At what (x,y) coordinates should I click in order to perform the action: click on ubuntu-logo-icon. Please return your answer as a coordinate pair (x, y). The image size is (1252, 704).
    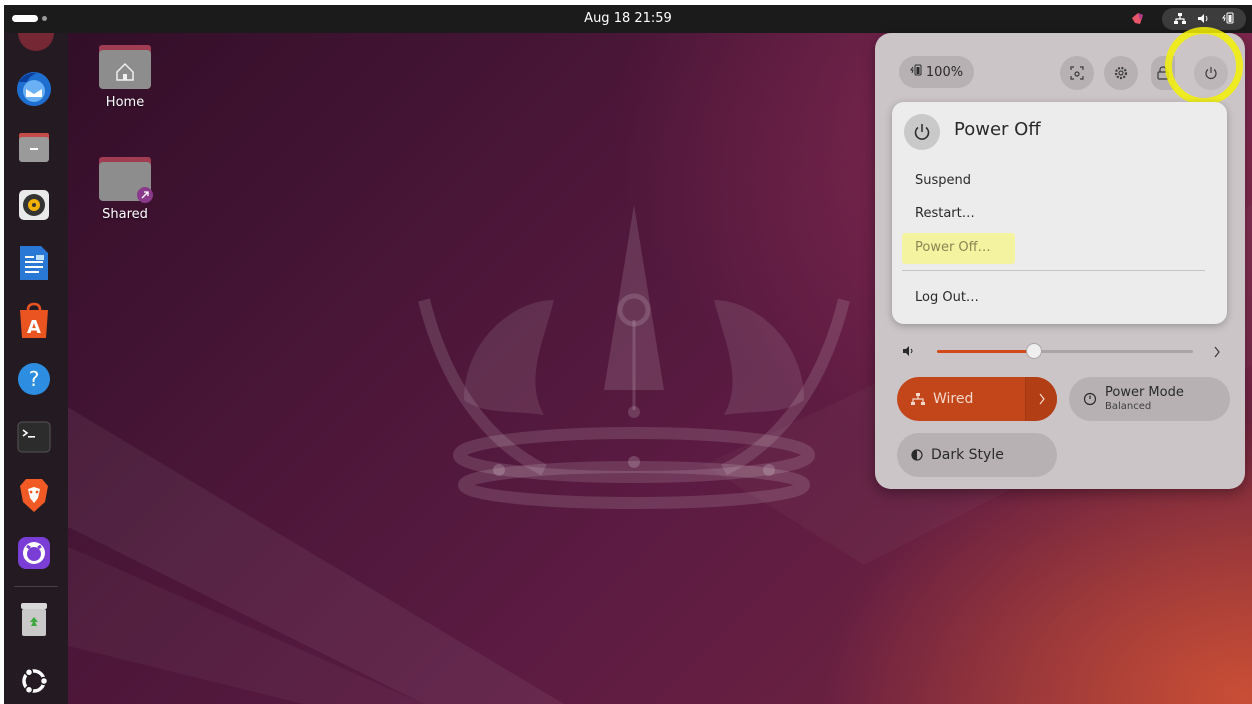
    Looking at the image, I should click on (35, 681).